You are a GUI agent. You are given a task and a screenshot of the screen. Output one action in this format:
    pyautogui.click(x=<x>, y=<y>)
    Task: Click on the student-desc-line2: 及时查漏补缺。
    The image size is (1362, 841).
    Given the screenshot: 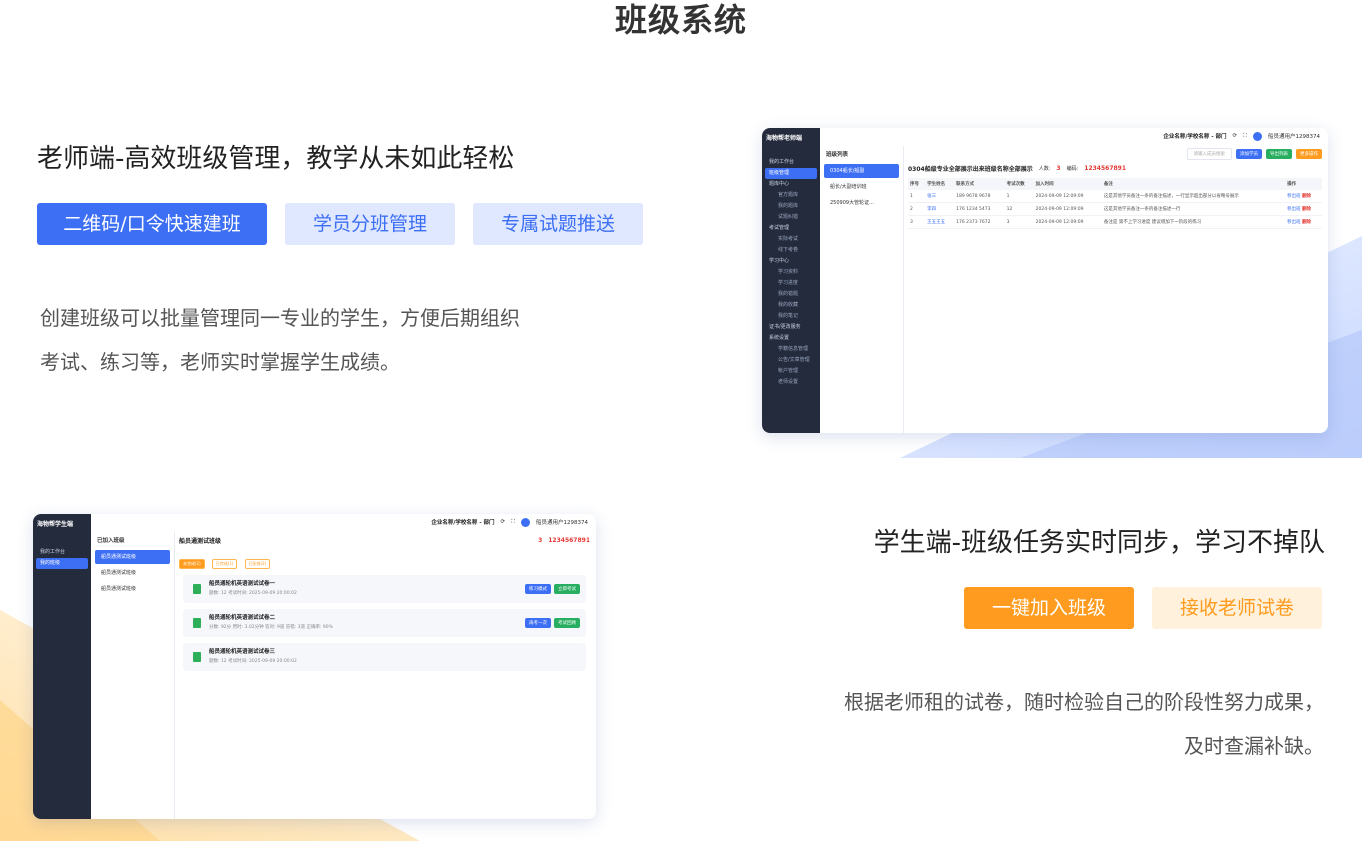 What is the action you would take?
    pyautogui.click(x=1254, y=746)
    